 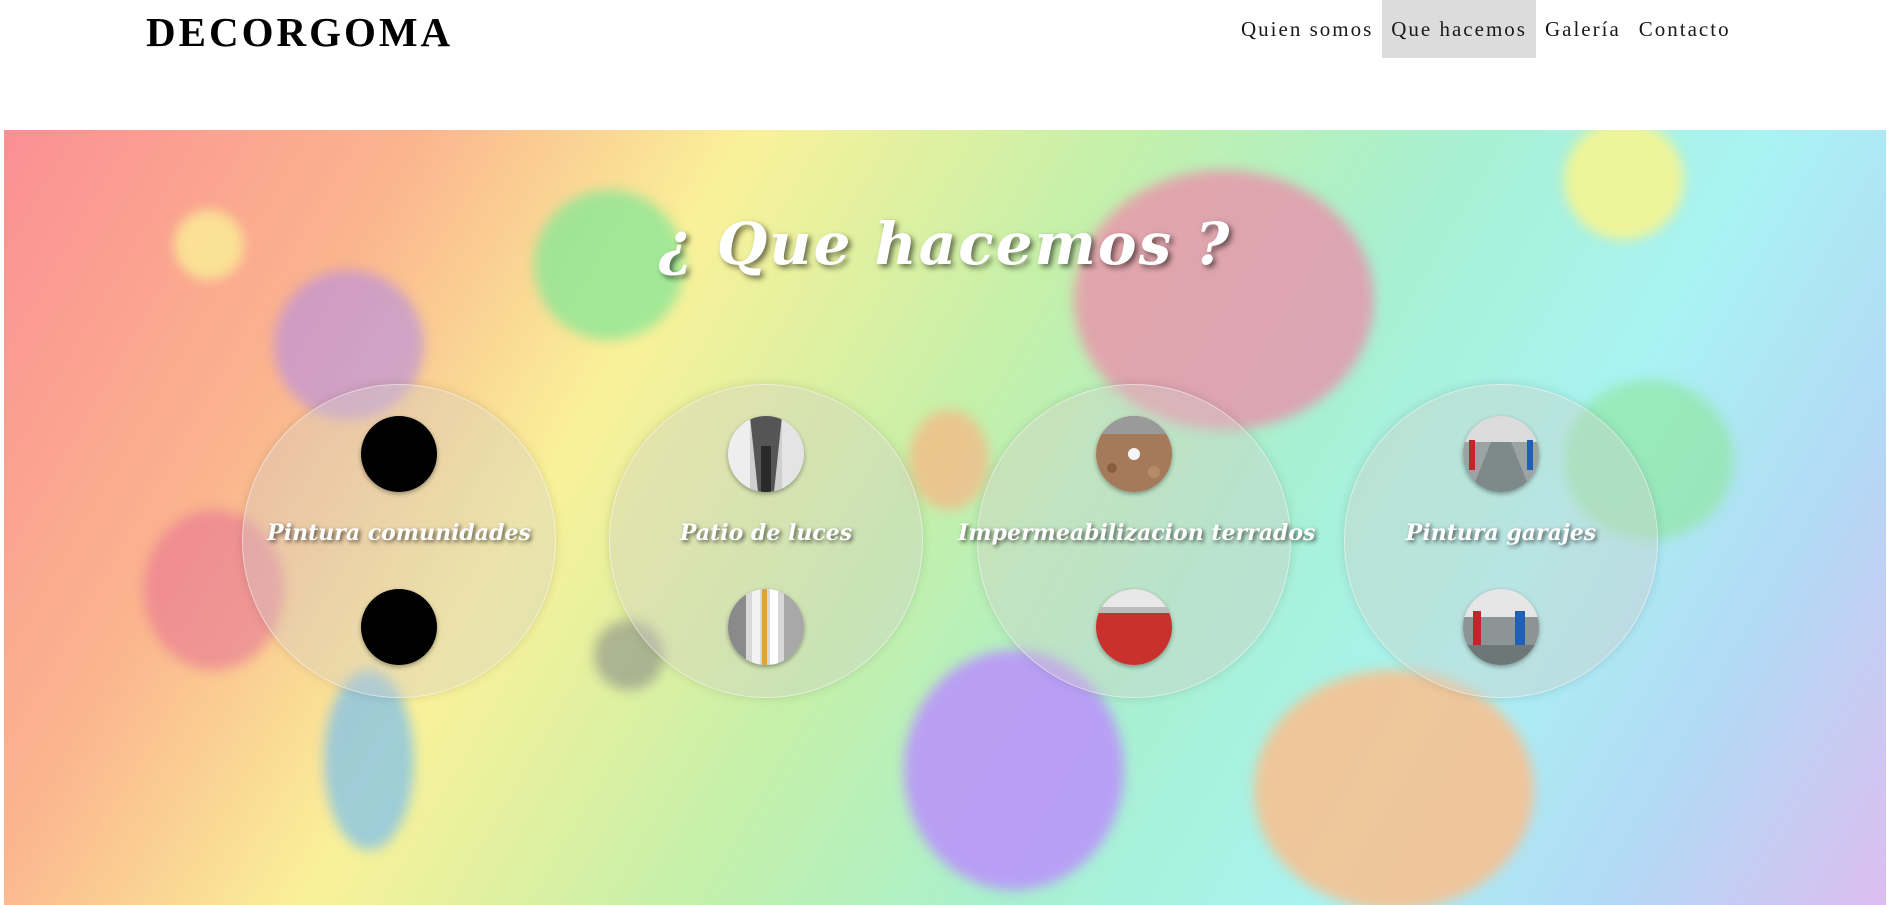 What do you see at coordinates (766, 533) in the screenshot?
I see `service-label: Patio de luces` at bounding box center [766, 533].